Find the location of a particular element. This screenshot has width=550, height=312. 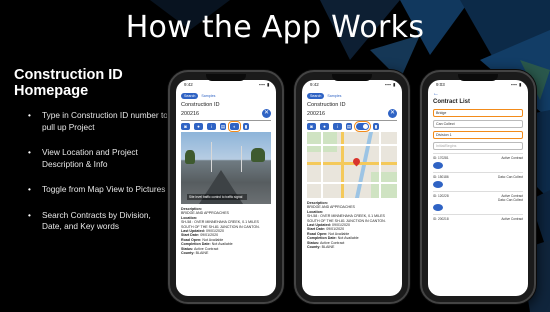

contract-row: ID: 150186 Data: Can Collect is located at coordinates (478, 181).